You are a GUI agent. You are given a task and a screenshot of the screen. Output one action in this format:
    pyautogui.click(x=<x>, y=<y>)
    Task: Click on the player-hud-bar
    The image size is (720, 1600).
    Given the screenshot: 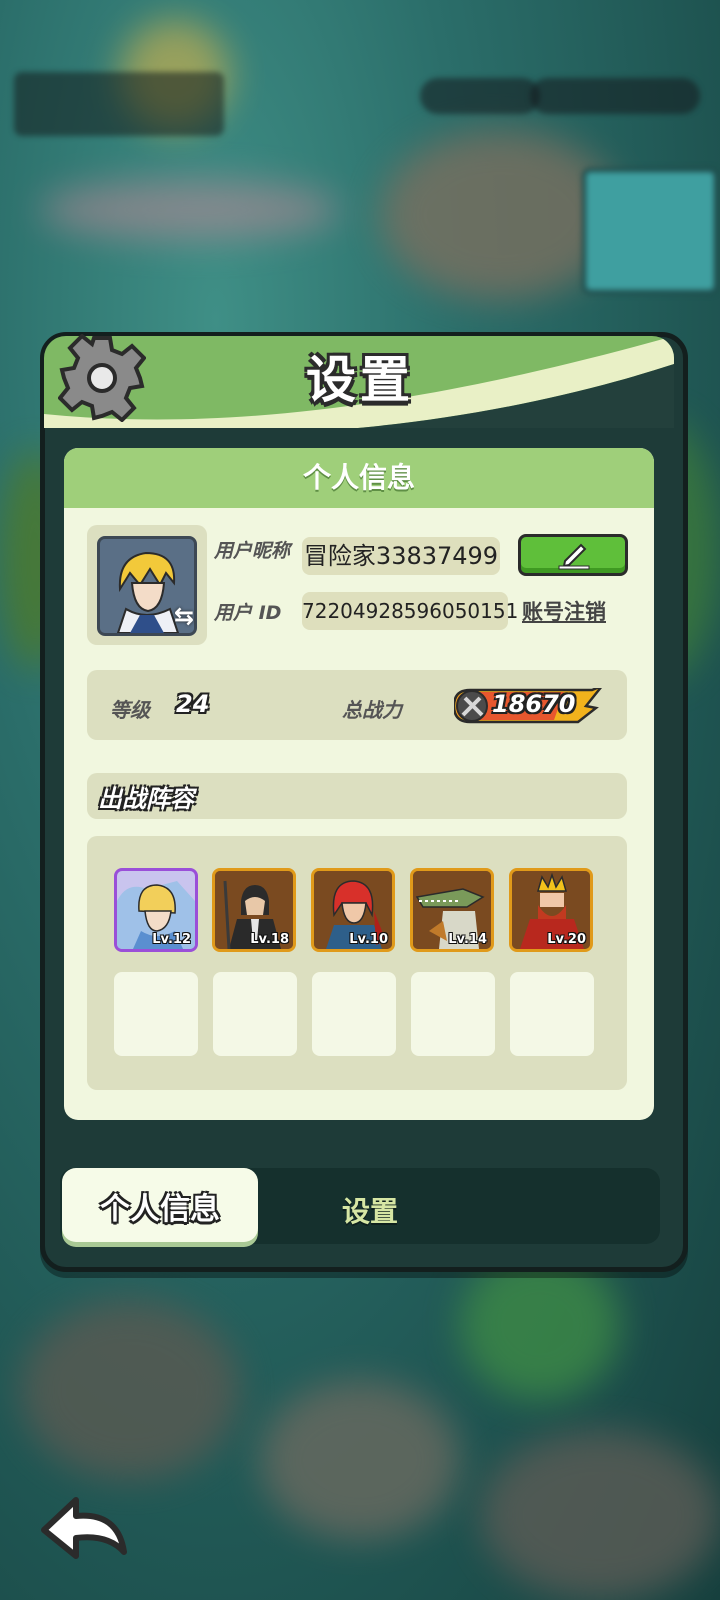 What is the action you would take?
    pyautogui.click(x=119, y=104)
    